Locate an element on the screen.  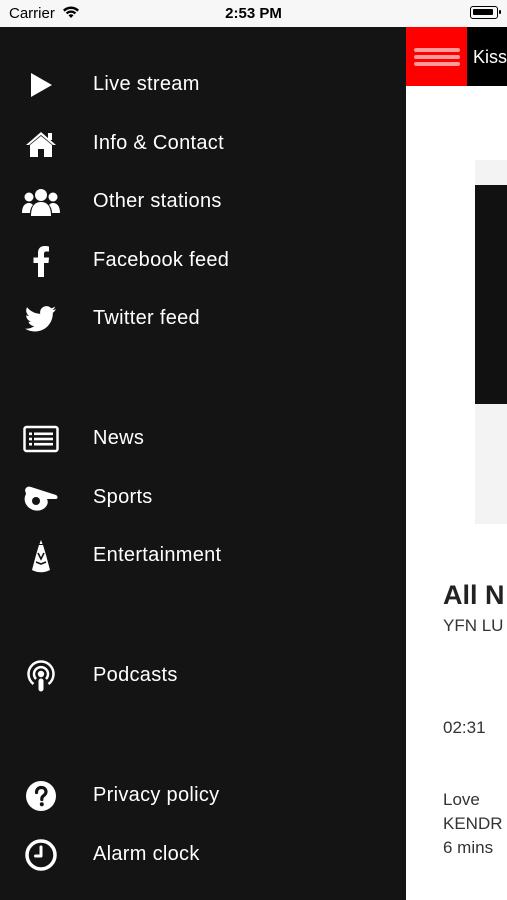
menu-item-label: Privacy policy is located at coordinates (156, 795).